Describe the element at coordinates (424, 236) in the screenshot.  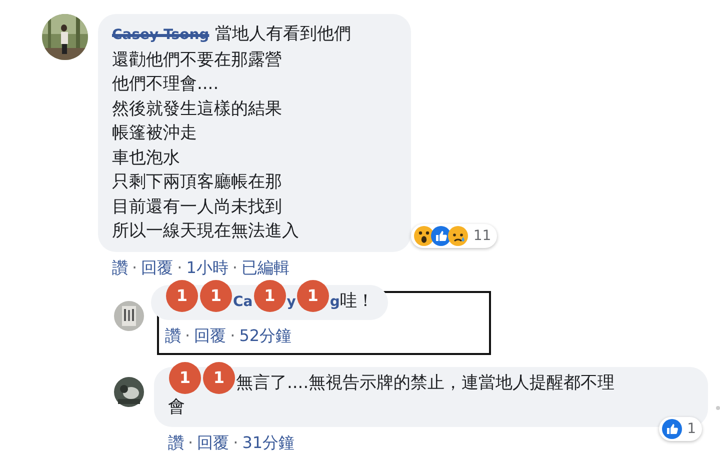
I see `surprised-face-icon` at that location.